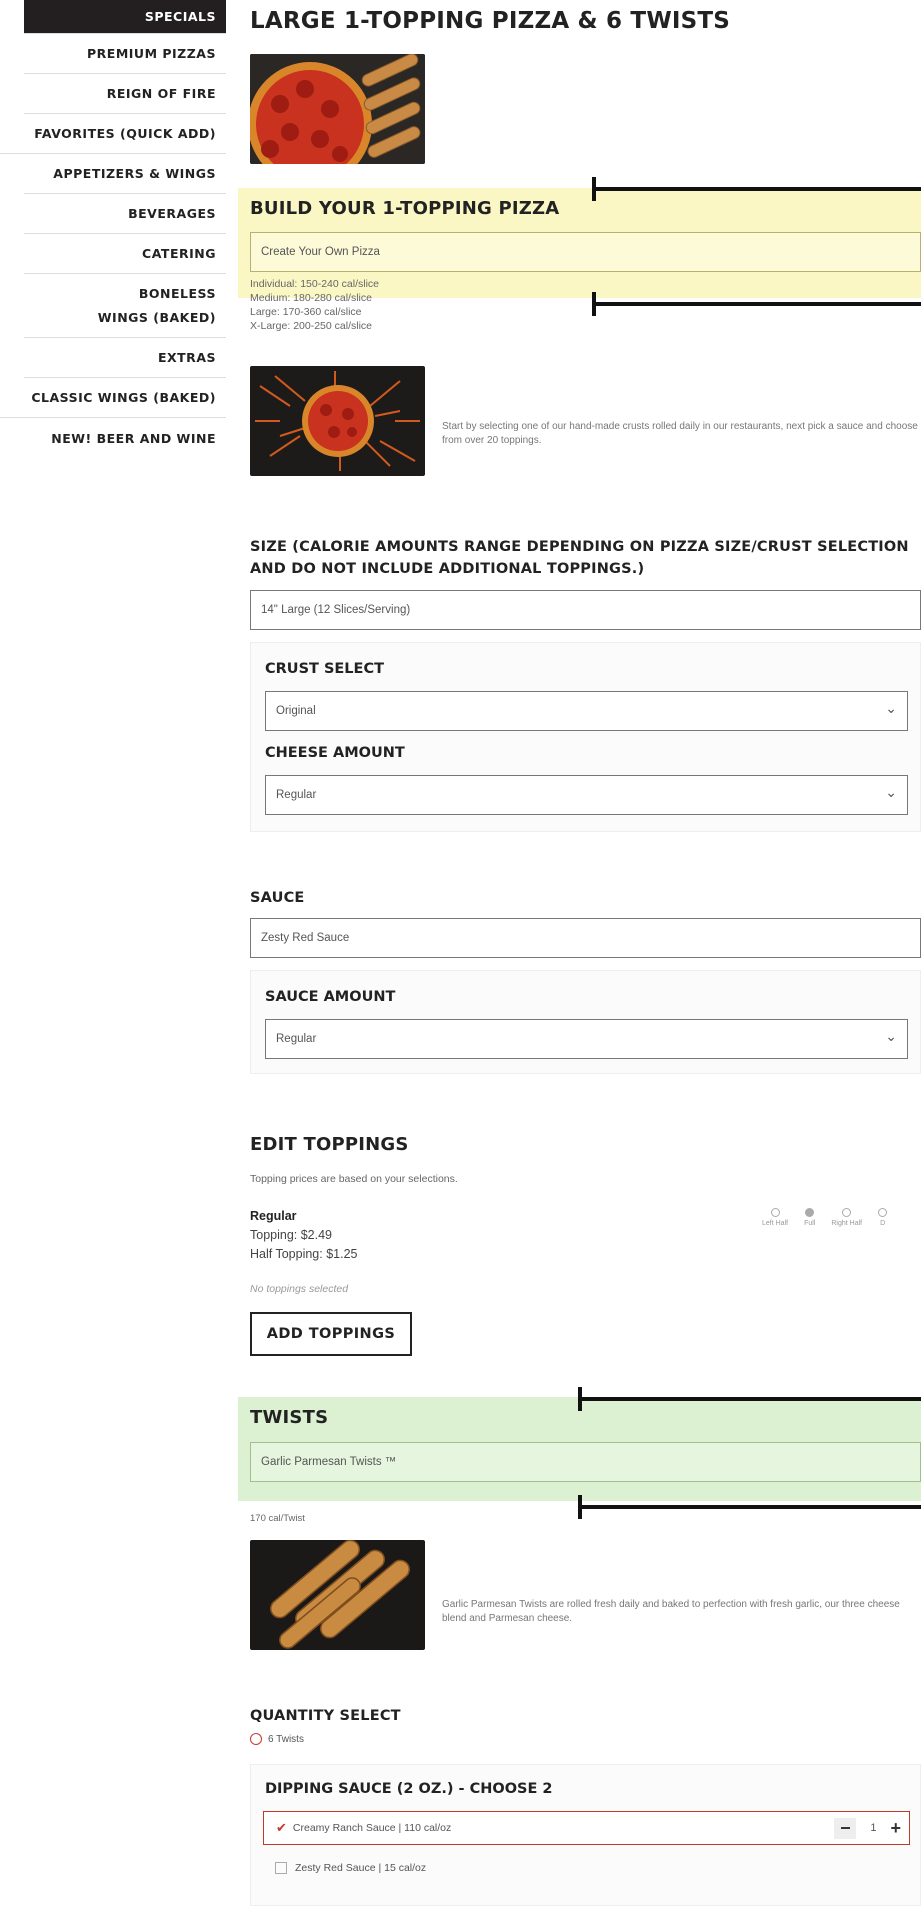  I want to click on sidebar-item-label: EXTRAS, so click(186, 357).